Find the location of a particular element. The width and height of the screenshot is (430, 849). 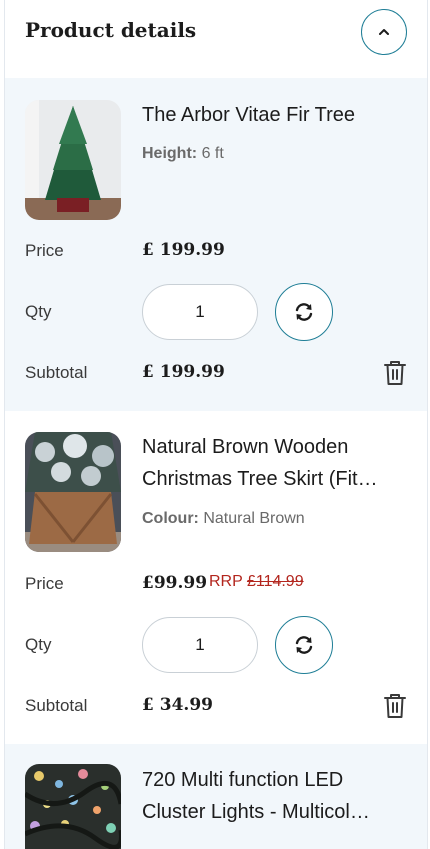

collapse-button is located at coordinates (384, 32).